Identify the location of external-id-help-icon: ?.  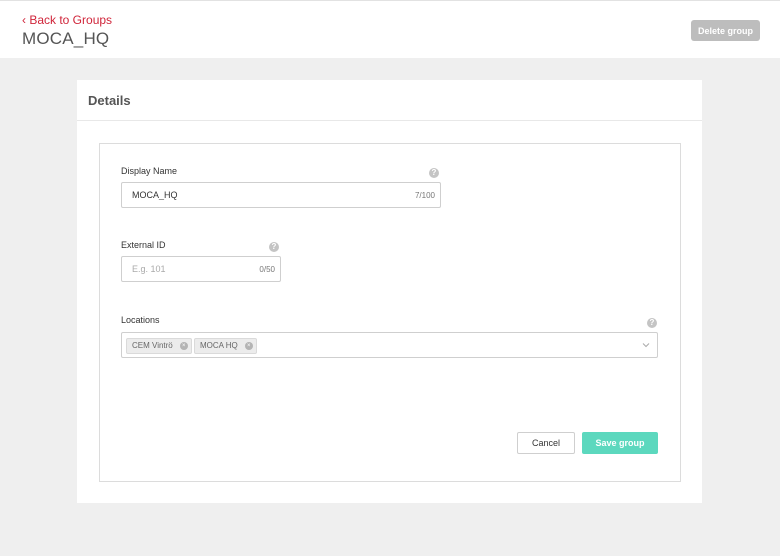
(274, 247).